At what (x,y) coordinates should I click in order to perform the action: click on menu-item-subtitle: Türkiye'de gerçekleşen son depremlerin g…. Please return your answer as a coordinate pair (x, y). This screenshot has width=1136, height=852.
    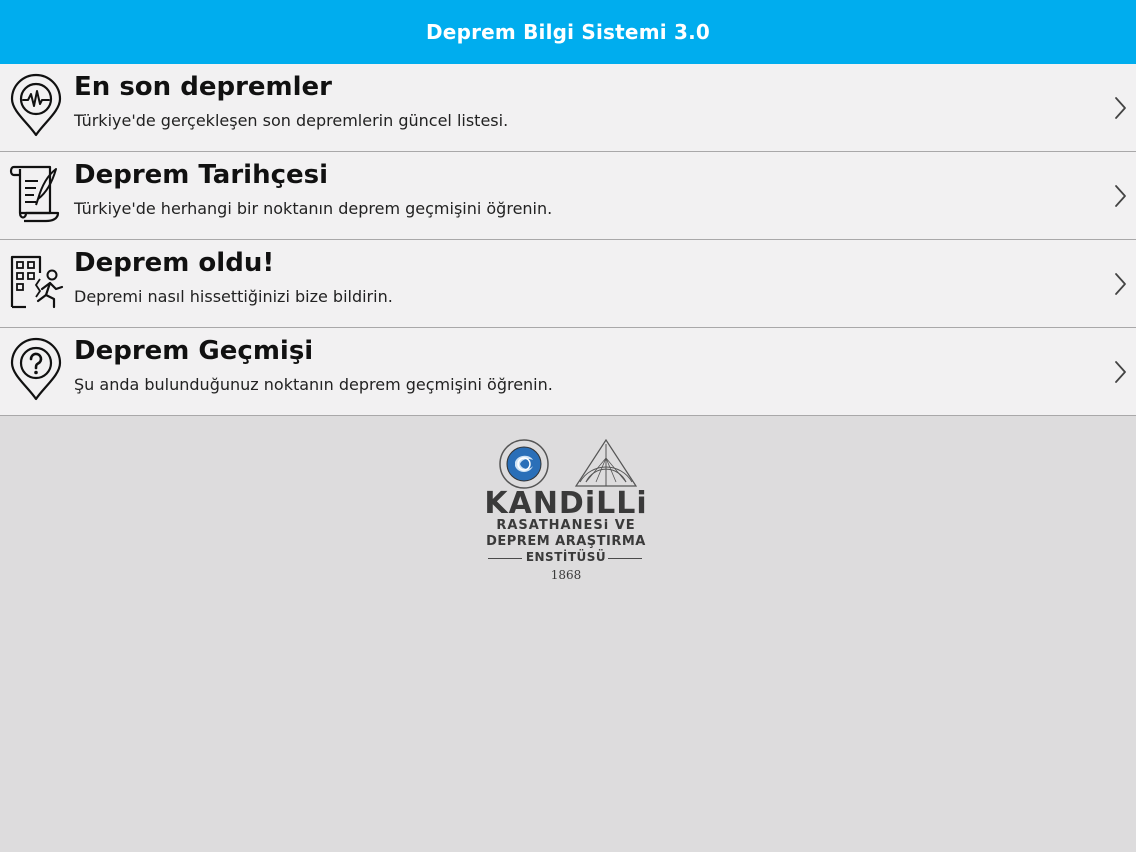
    Looking at the image, I should click on (291, 120).